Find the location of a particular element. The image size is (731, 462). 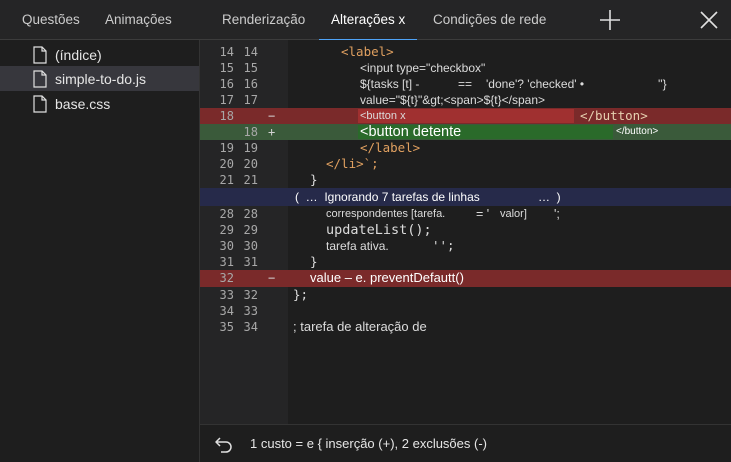

undo-icon is located at coordinates (224, 444).